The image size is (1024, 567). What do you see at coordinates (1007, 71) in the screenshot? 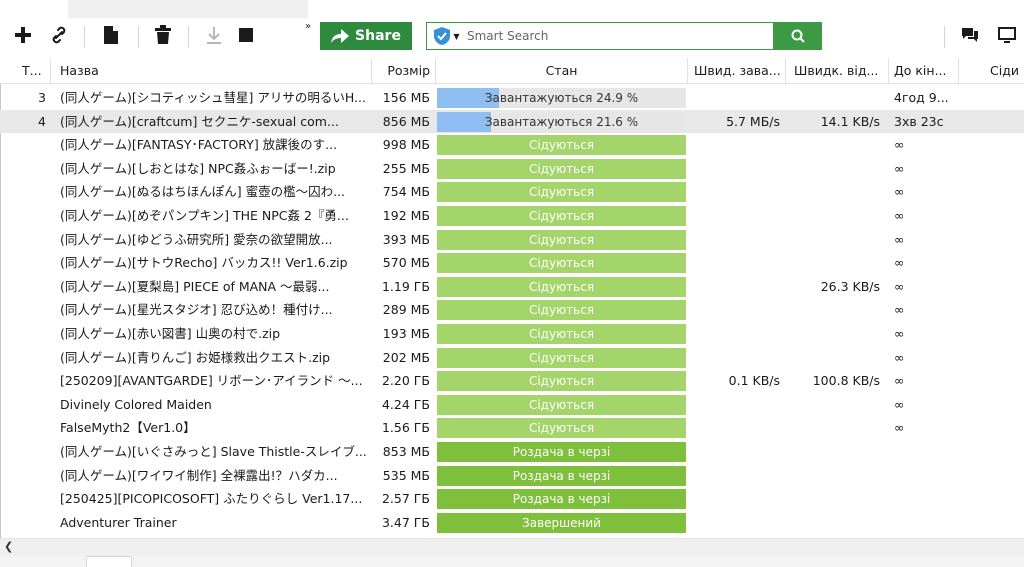
I see `column-seeds: Сіди` at bounding box center [1007, 71].